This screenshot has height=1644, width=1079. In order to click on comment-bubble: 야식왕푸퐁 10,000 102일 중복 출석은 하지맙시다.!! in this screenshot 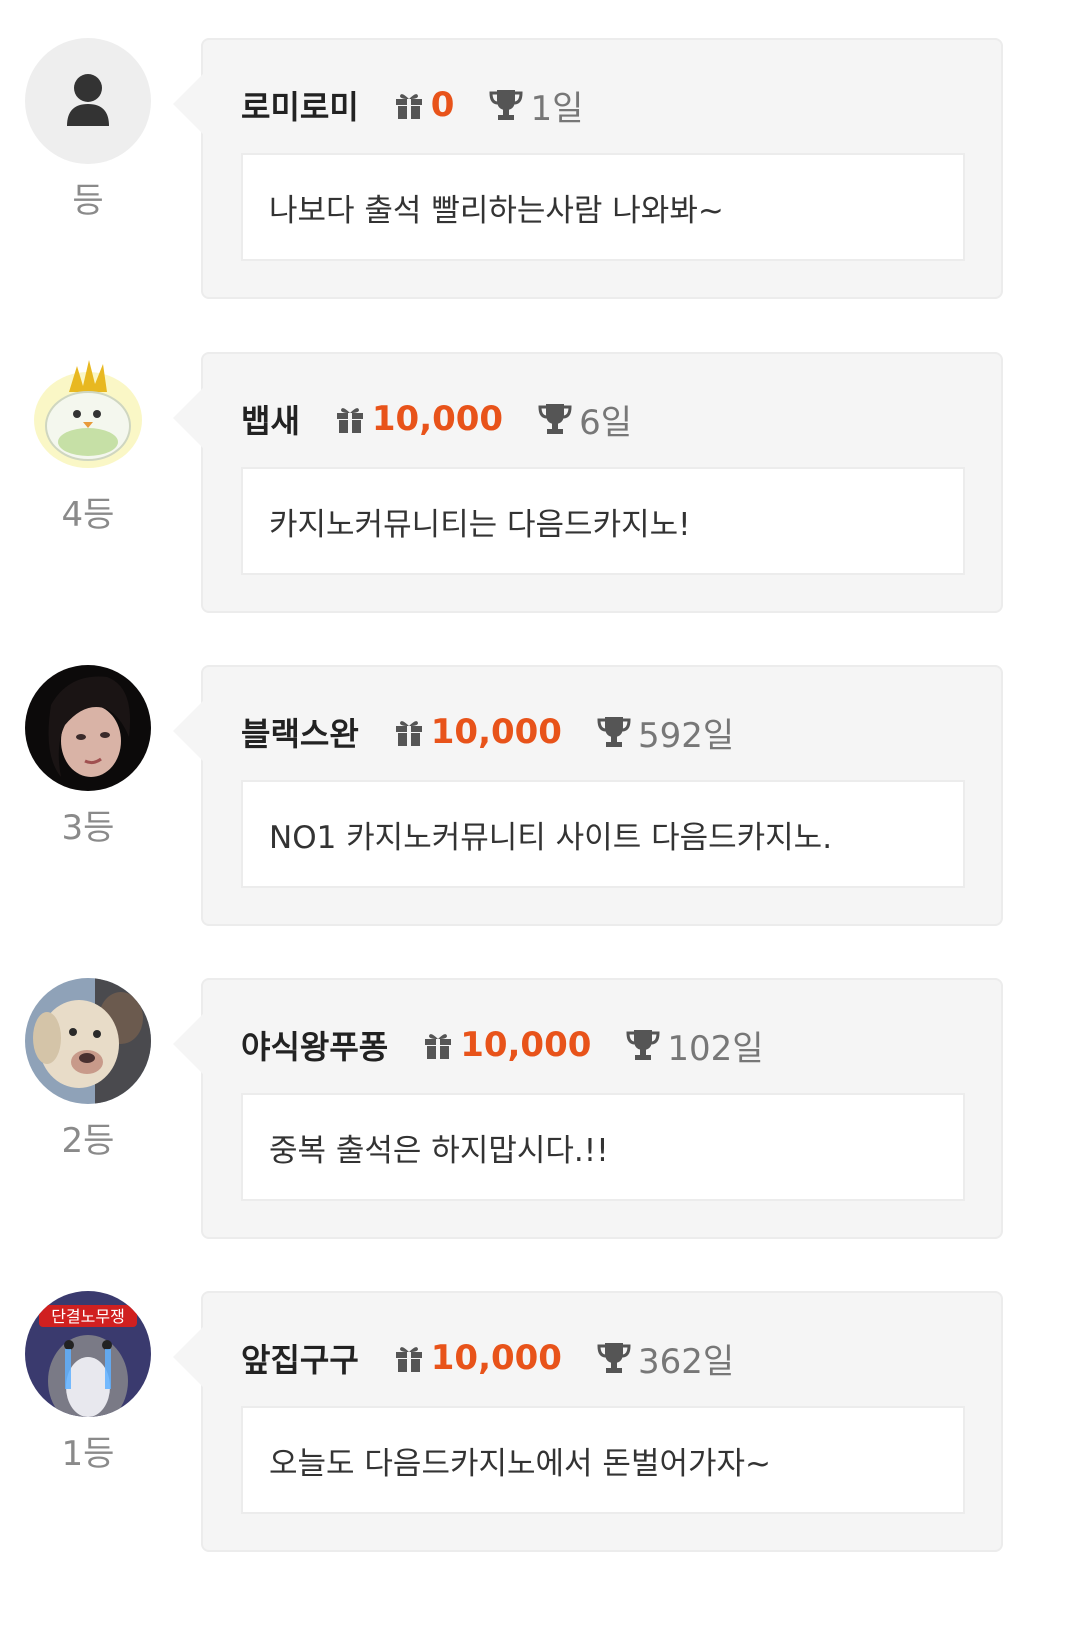, I will do `click(588, 1108)`.